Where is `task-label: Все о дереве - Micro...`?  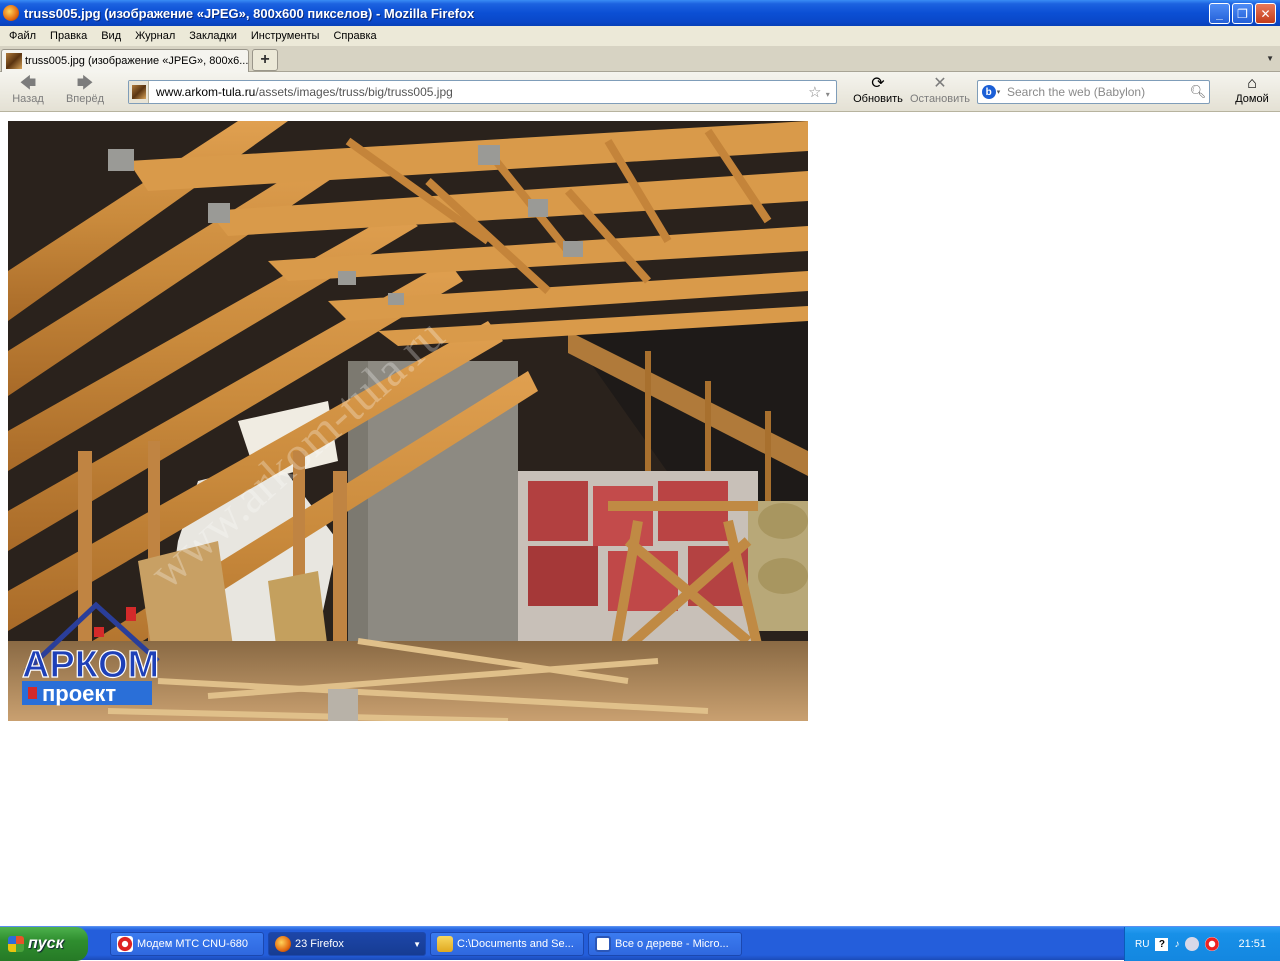 task-label: Все о дереве - Micro... is located at coordinates (672, 944).